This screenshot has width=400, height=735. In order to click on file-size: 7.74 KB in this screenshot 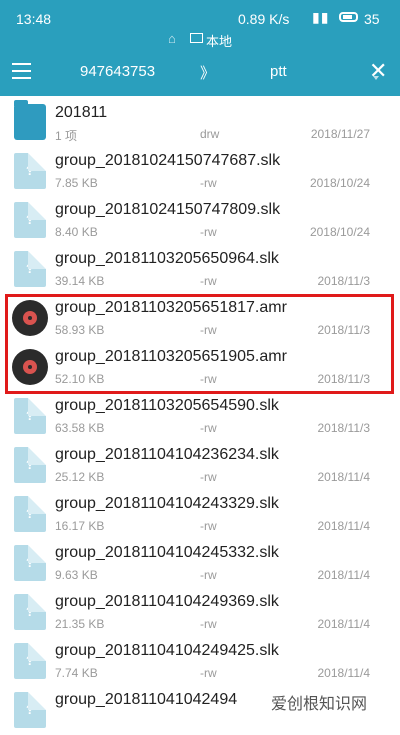, I will do `click(76, 673)`.